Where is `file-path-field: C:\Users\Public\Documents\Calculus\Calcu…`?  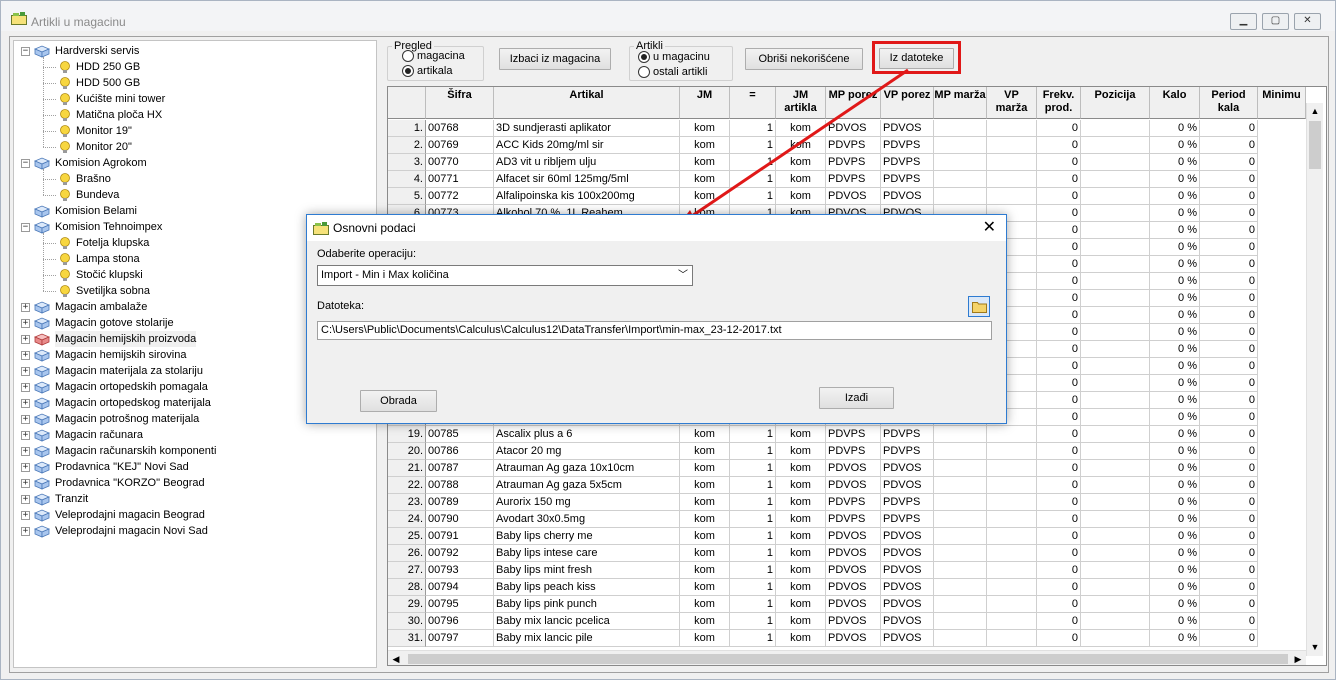 file-path-field: C:\Users\Public\Documents\Calculus\Calcu… is located at coordinates (654, 330).